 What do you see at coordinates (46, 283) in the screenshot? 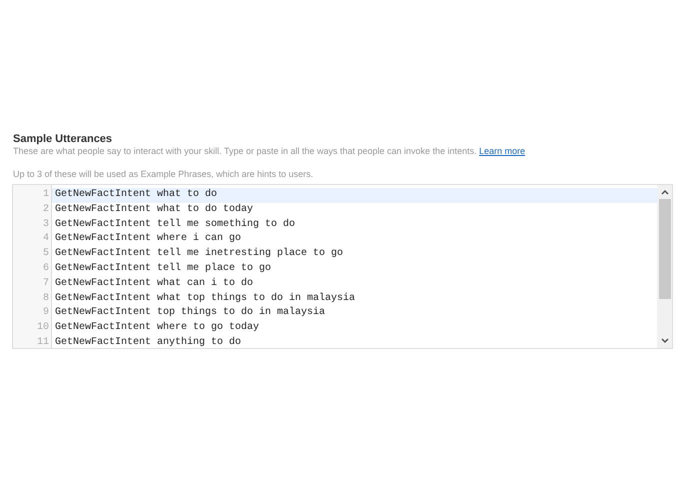
I see `line-number: 7` at bounding box center [46, 283].